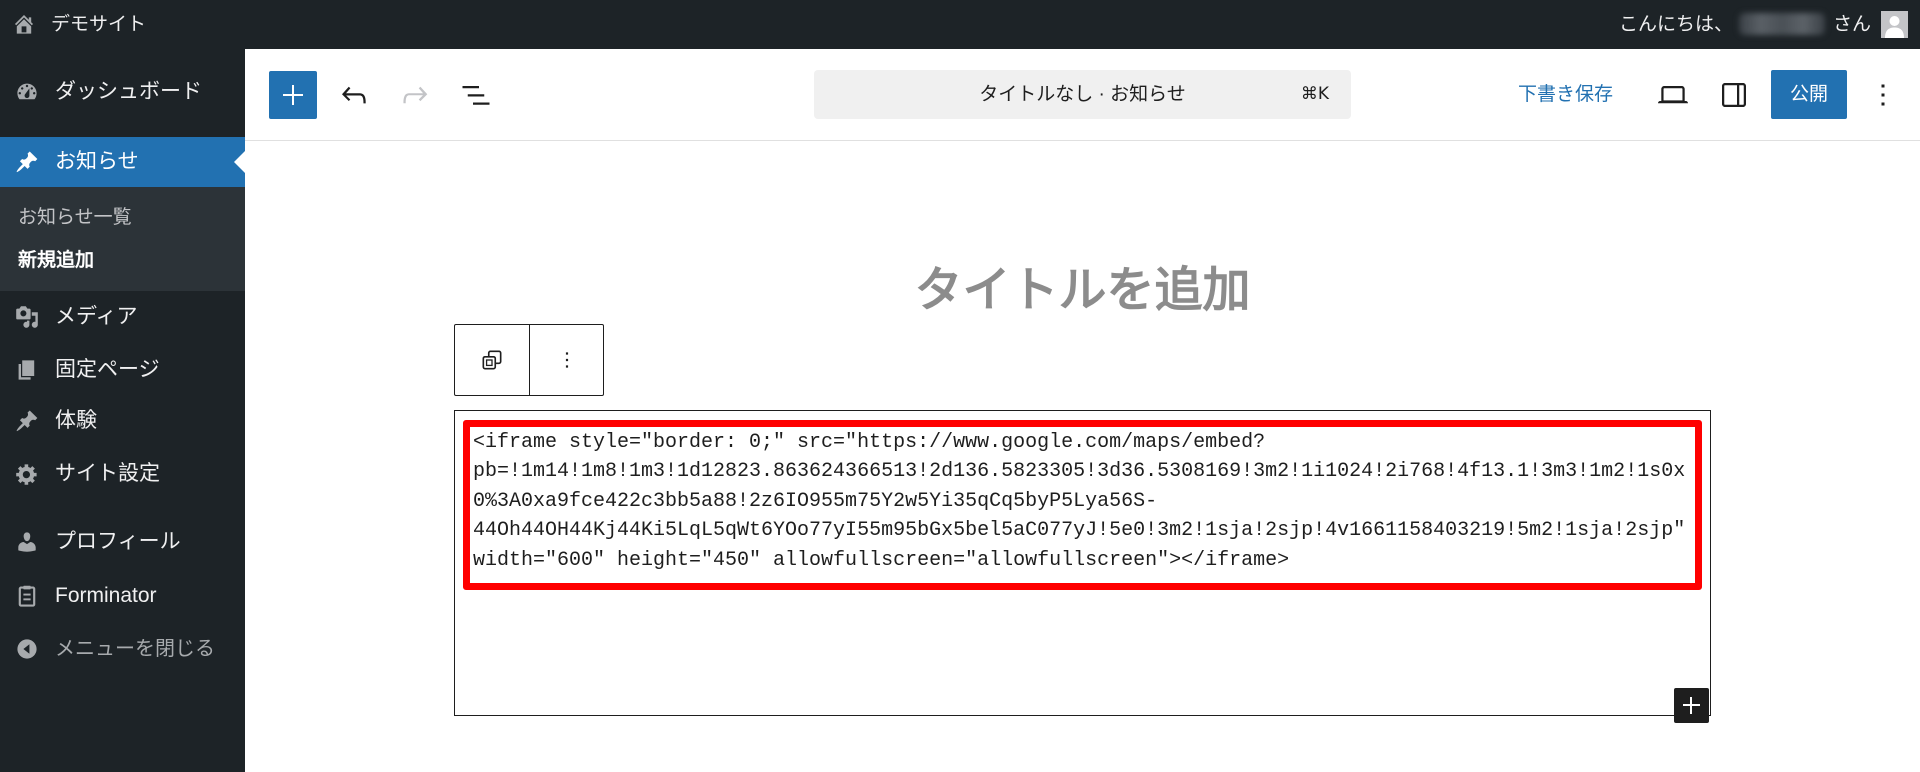  I want to click on admin-bar: デモサイト こんにちは、 さん, so click(960, 24).